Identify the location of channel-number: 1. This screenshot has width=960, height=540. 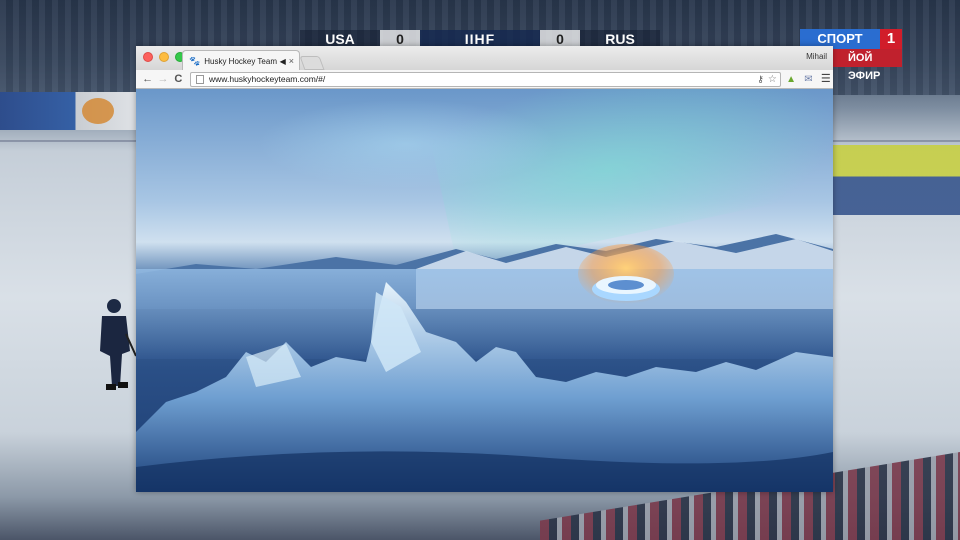
(891, 39).